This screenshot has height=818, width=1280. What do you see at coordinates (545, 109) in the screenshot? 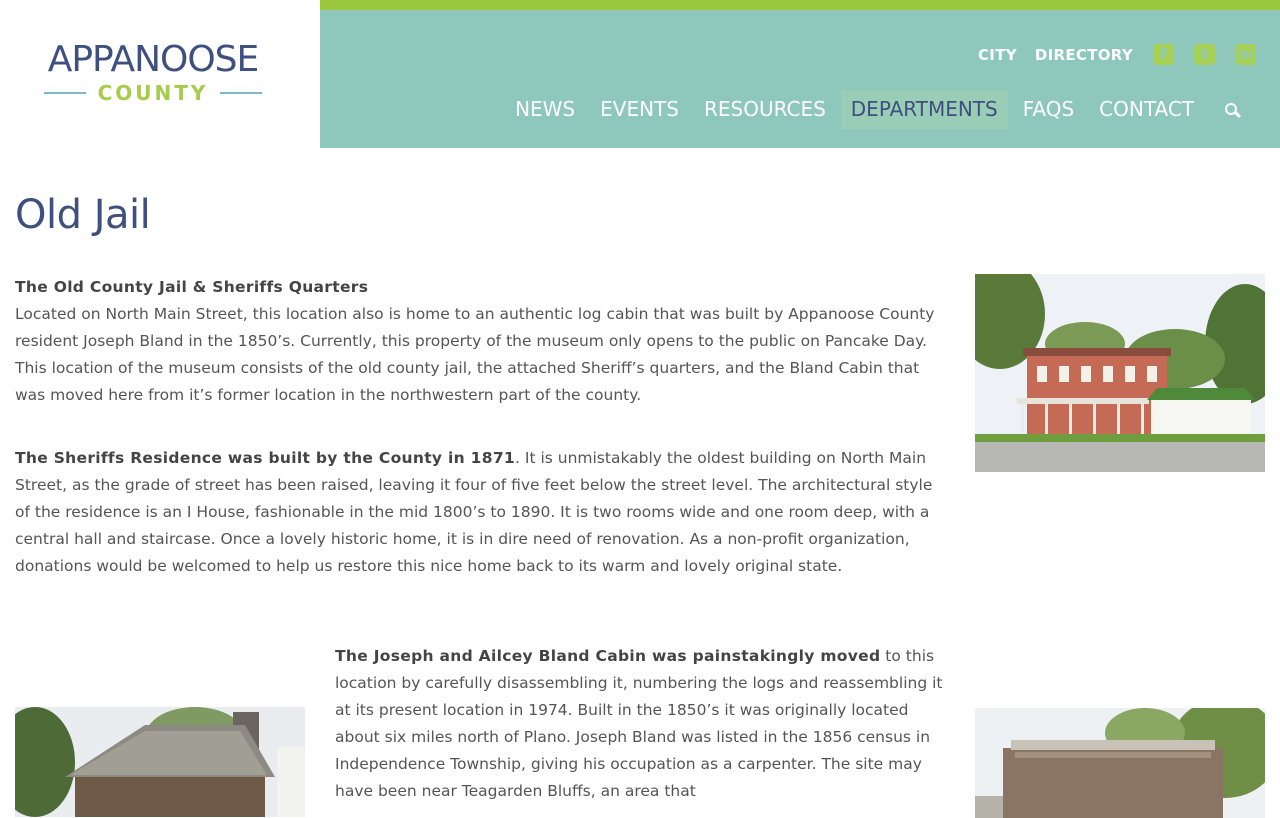
I see `nav-item-news: NEWS` at bounding box center [545, 109].